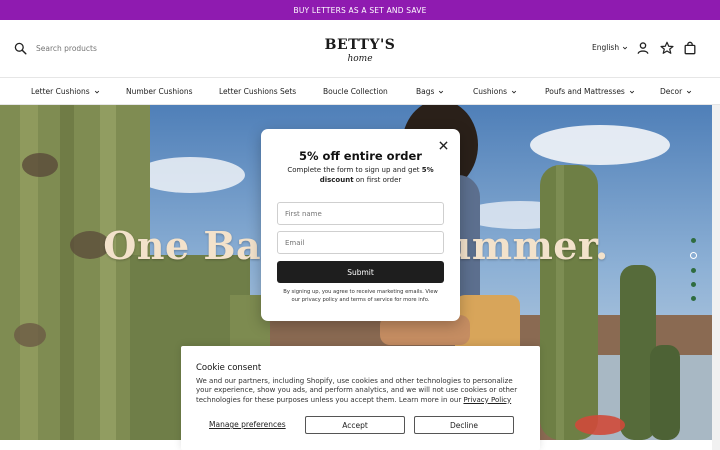 The height and width of the screenshot is (450, 720). I want to click on cart-bag-icon, so click(690, 48).